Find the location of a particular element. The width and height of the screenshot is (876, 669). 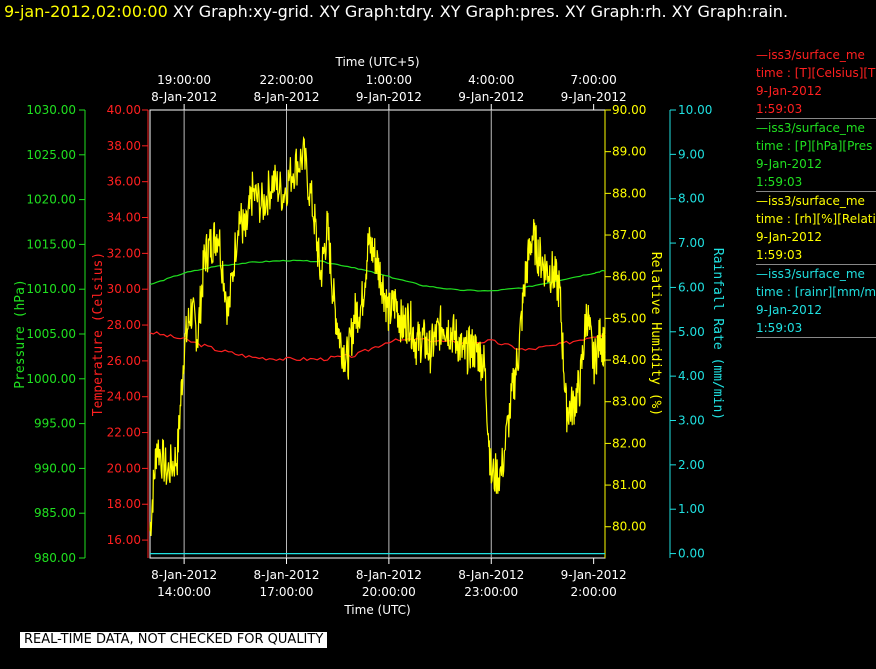

rain-tick-label: 0.00 is located at coordinates (691, 554).